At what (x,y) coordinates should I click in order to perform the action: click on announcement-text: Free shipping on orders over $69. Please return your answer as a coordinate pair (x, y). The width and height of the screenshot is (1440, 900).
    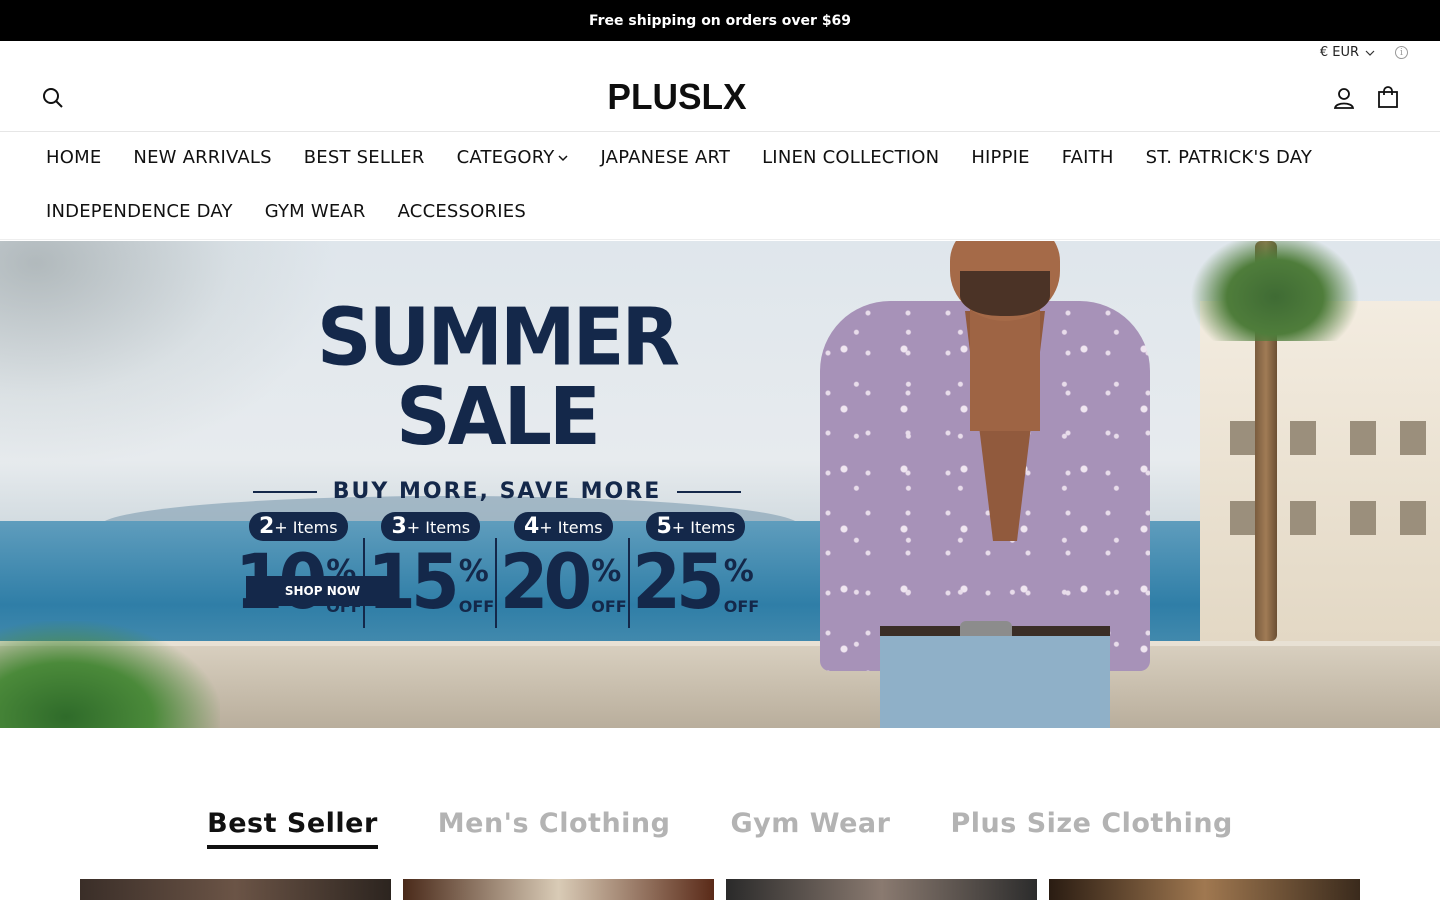
    Looking at the image, I should click on (720, 20).